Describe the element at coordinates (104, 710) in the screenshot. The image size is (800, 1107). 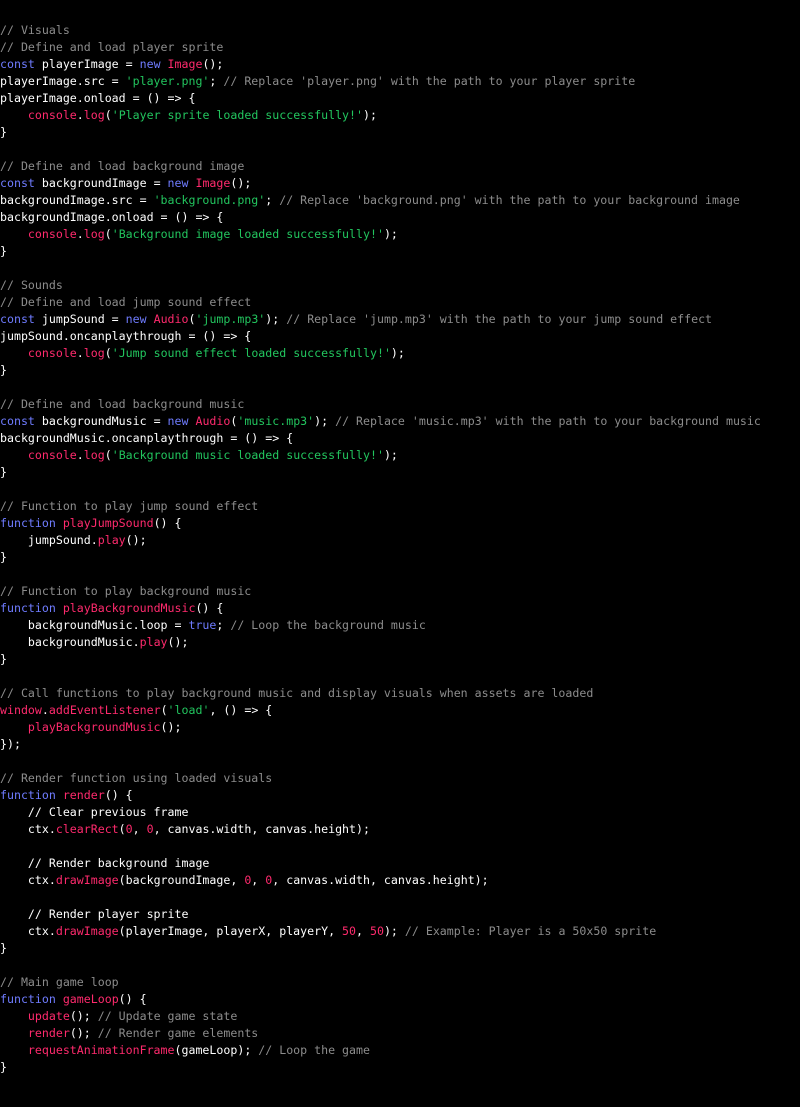
I see `code-token-func: addEventListener` at that location.